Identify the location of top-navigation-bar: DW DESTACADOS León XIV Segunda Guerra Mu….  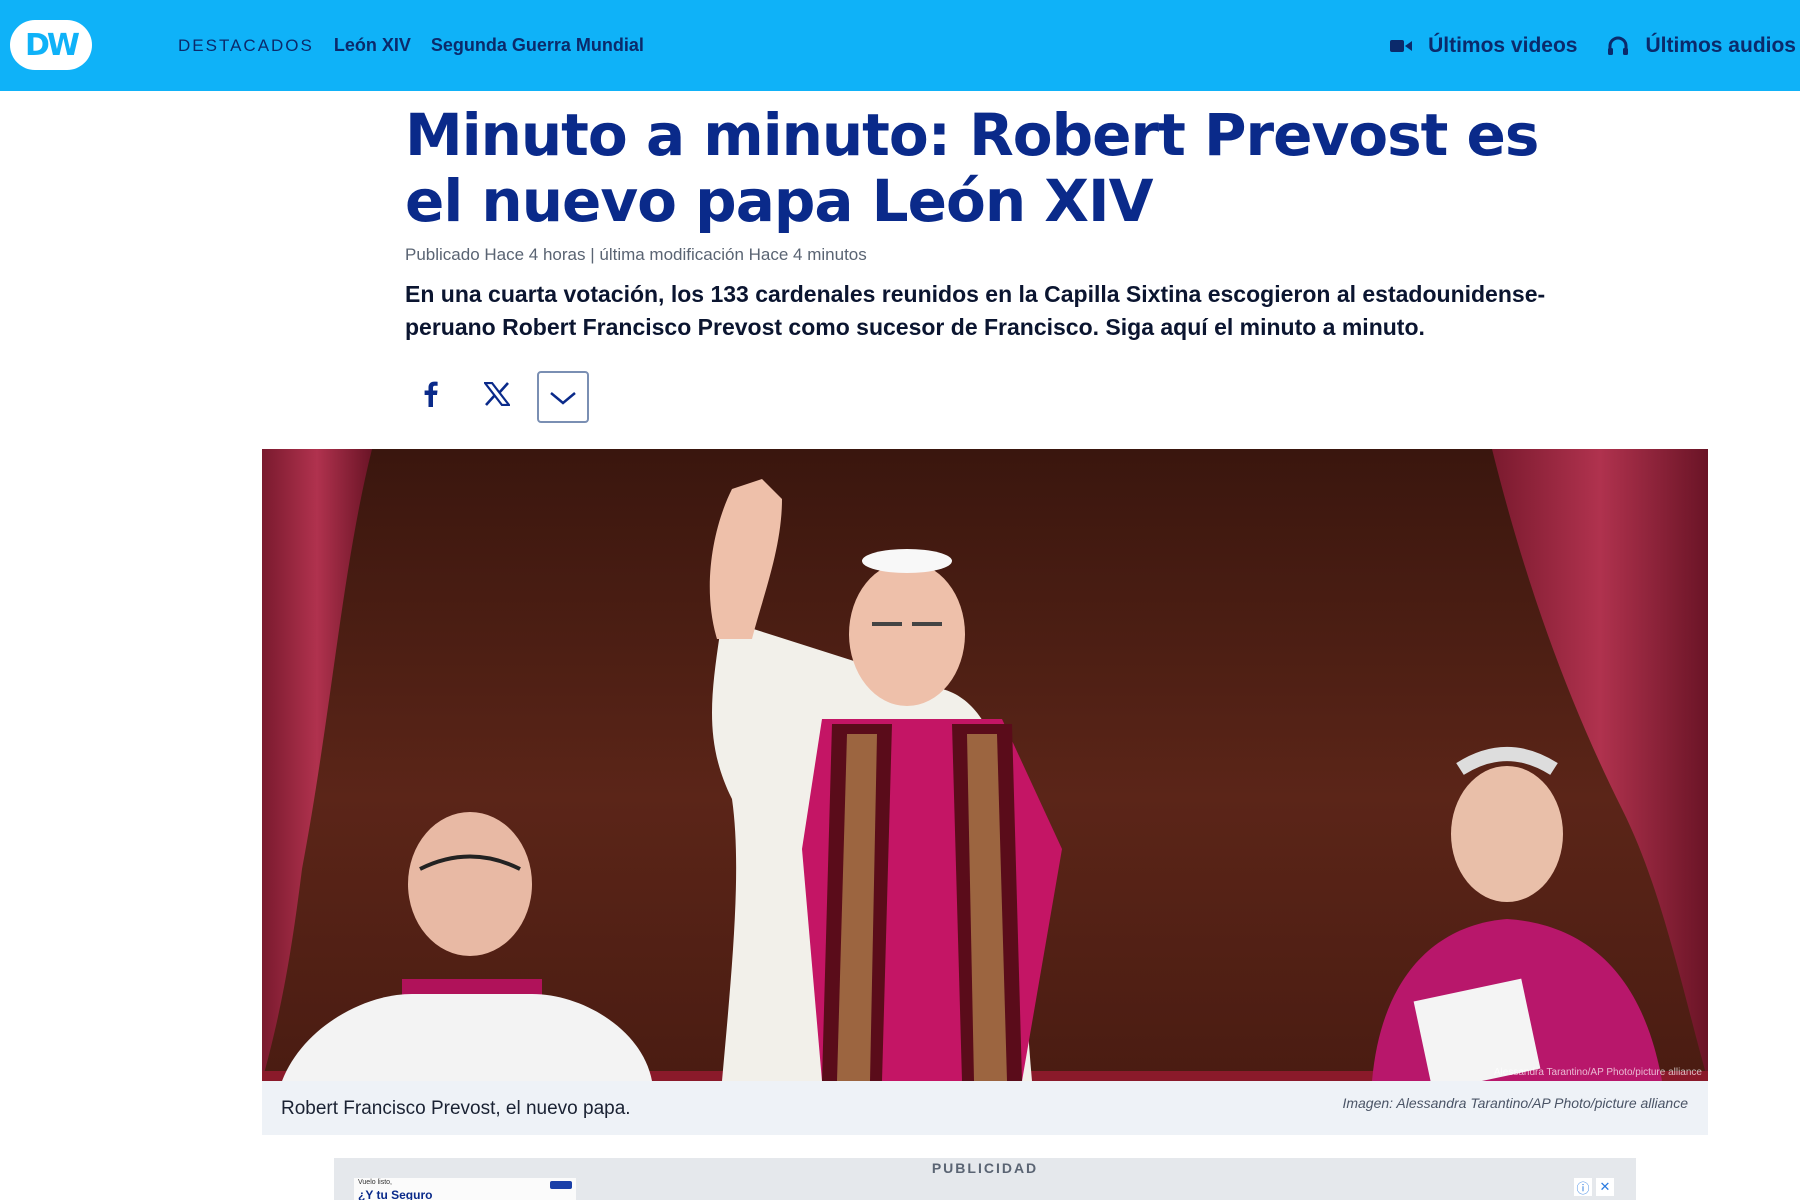
(900, 45).